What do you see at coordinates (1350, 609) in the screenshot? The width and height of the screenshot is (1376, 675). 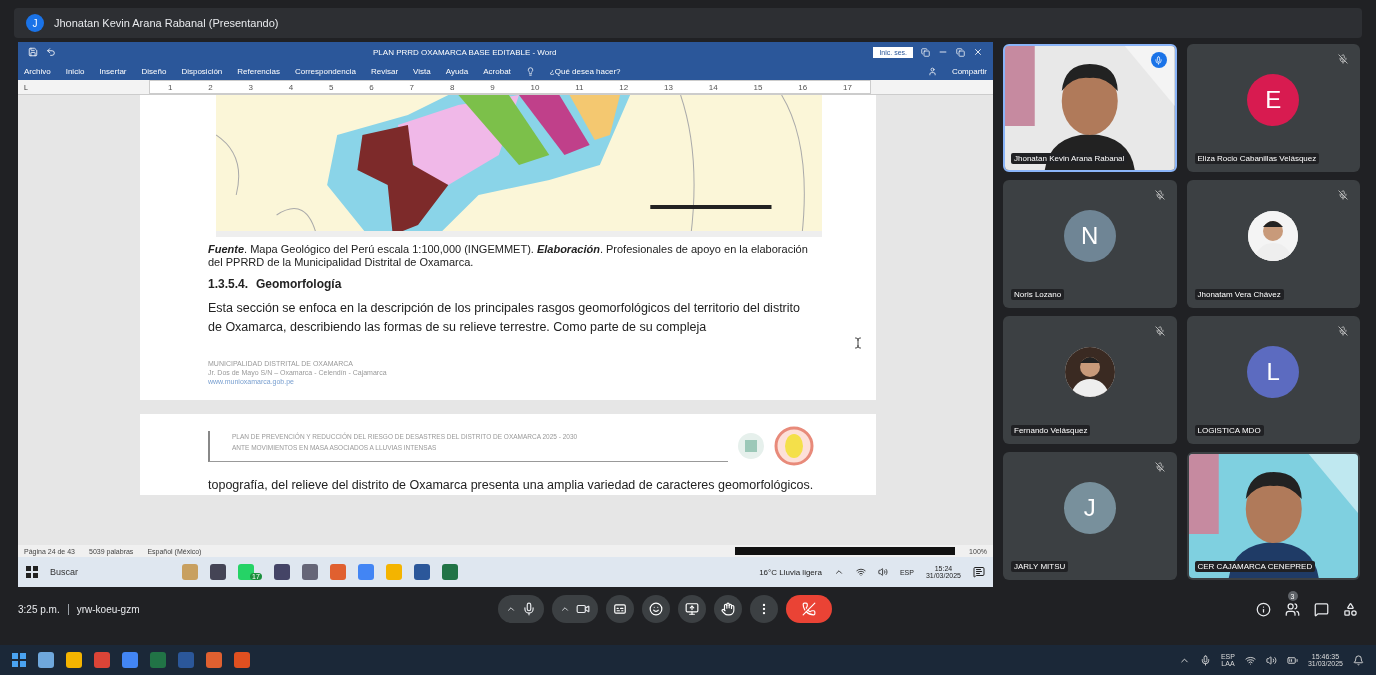 I see `activities-button` at bounding box center [1350, 609].